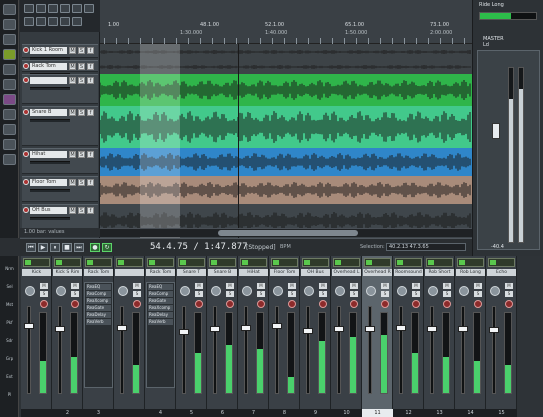 The width and height of the screenshot is (543, 417). What do you see at coordinates (29, 21) in the screenshot?
I see `snap-toggle-icon` at bounding box center [29, 21].